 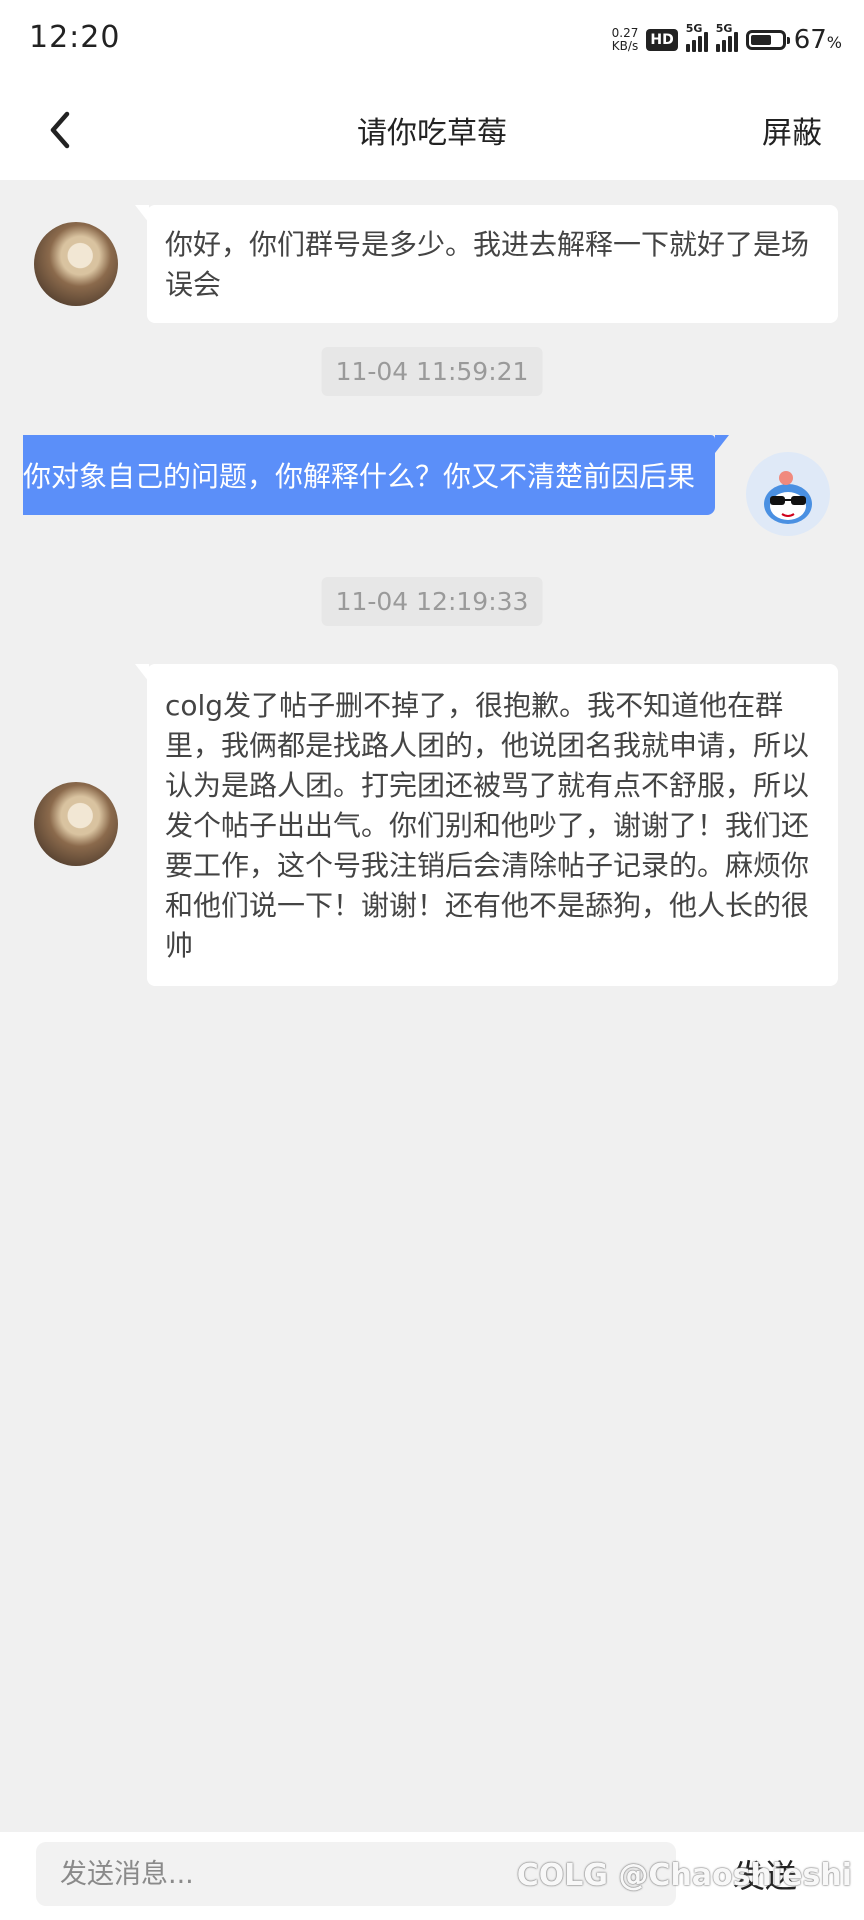 I want to click on message-text: 你好，你们群号是多少。我进去解释一下就好了是场误会, so click(x=487, y=264).